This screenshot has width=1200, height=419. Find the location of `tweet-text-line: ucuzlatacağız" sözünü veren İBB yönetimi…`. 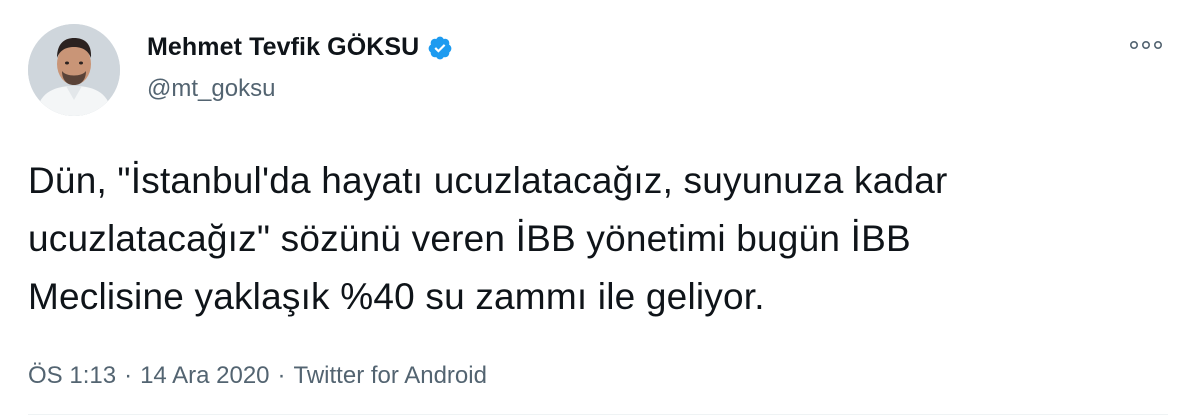

tweet-text-line: ucuzlatacağız" sözünü veren İBB yönetimi… is located at coordinates (469, 238).